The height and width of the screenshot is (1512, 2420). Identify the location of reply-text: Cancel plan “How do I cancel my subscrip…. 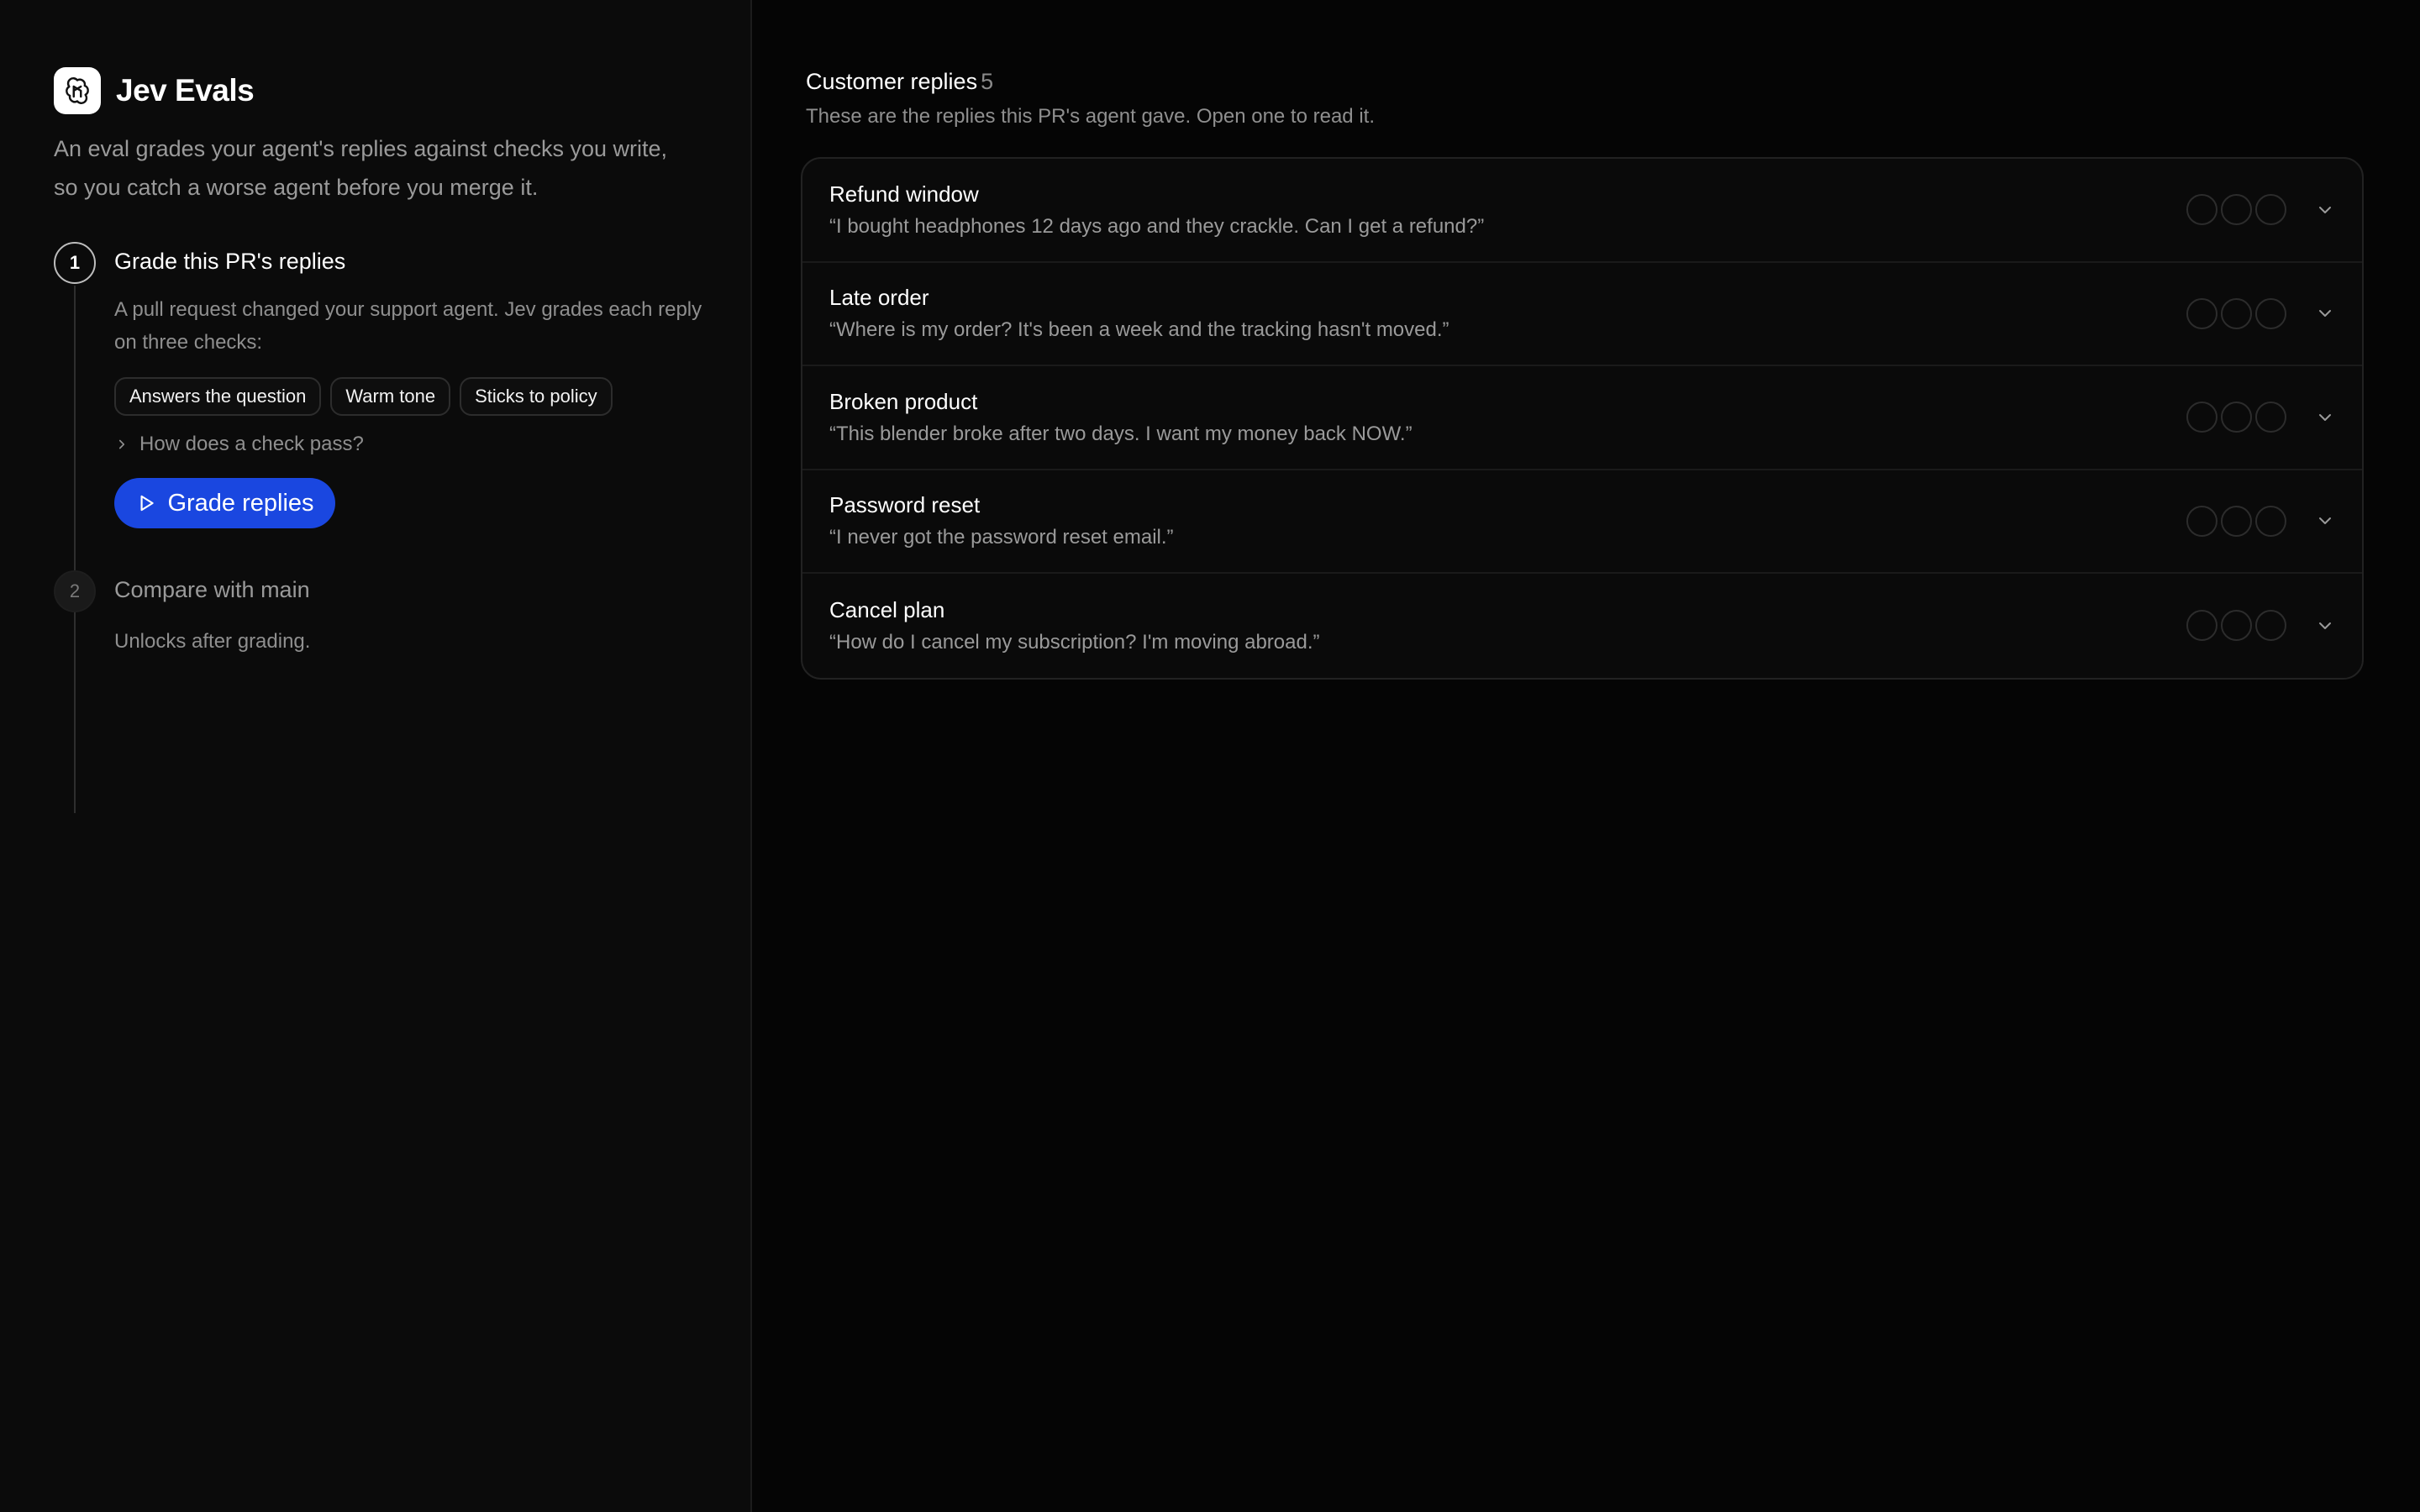
(1074, 625).